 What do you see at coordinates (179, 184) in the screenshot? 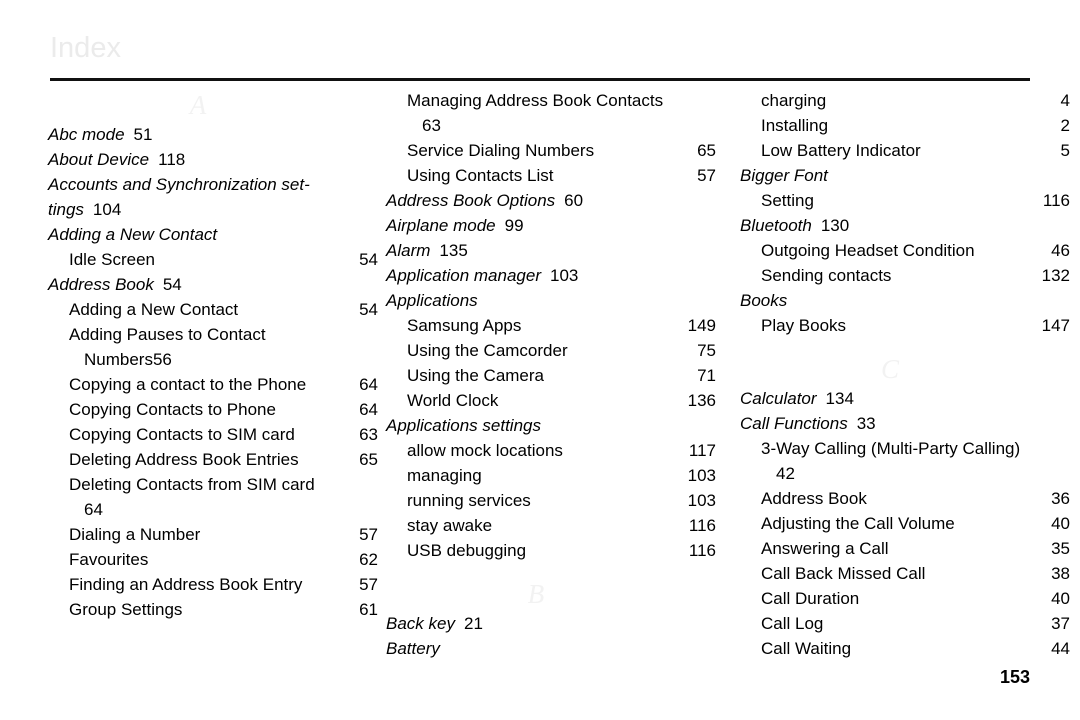
I see `index-entry-text: Accounts and Synchronization set-` at bounding box center [179, 184].